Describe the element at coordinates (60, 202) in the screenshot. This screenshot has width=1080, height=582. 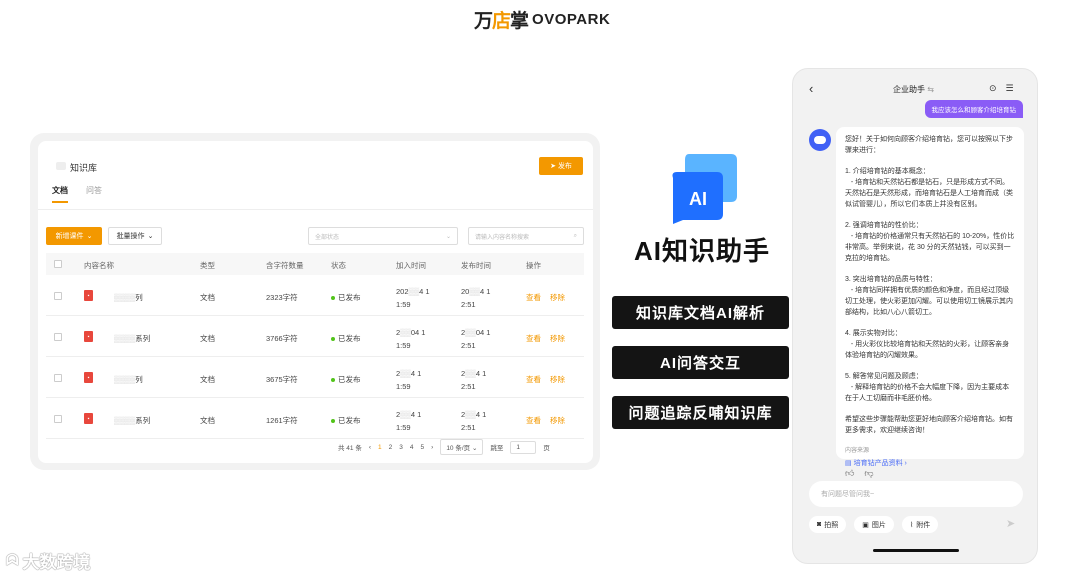
I see `tab-indicator` at that location.